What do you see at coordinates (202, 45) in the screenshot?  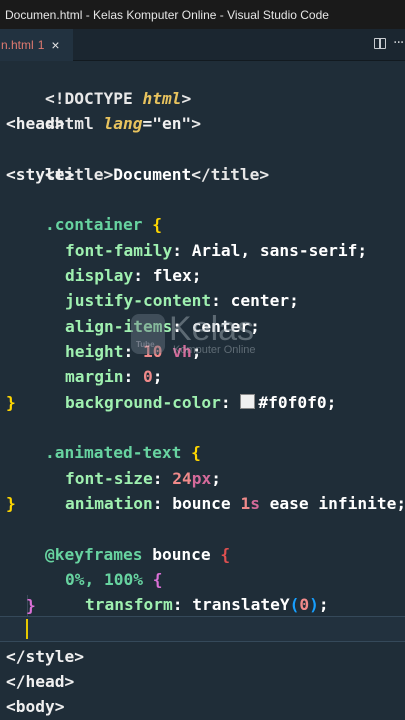 I see `tab-bar: n.html 1 × ···` at bounding box center [202, 45].